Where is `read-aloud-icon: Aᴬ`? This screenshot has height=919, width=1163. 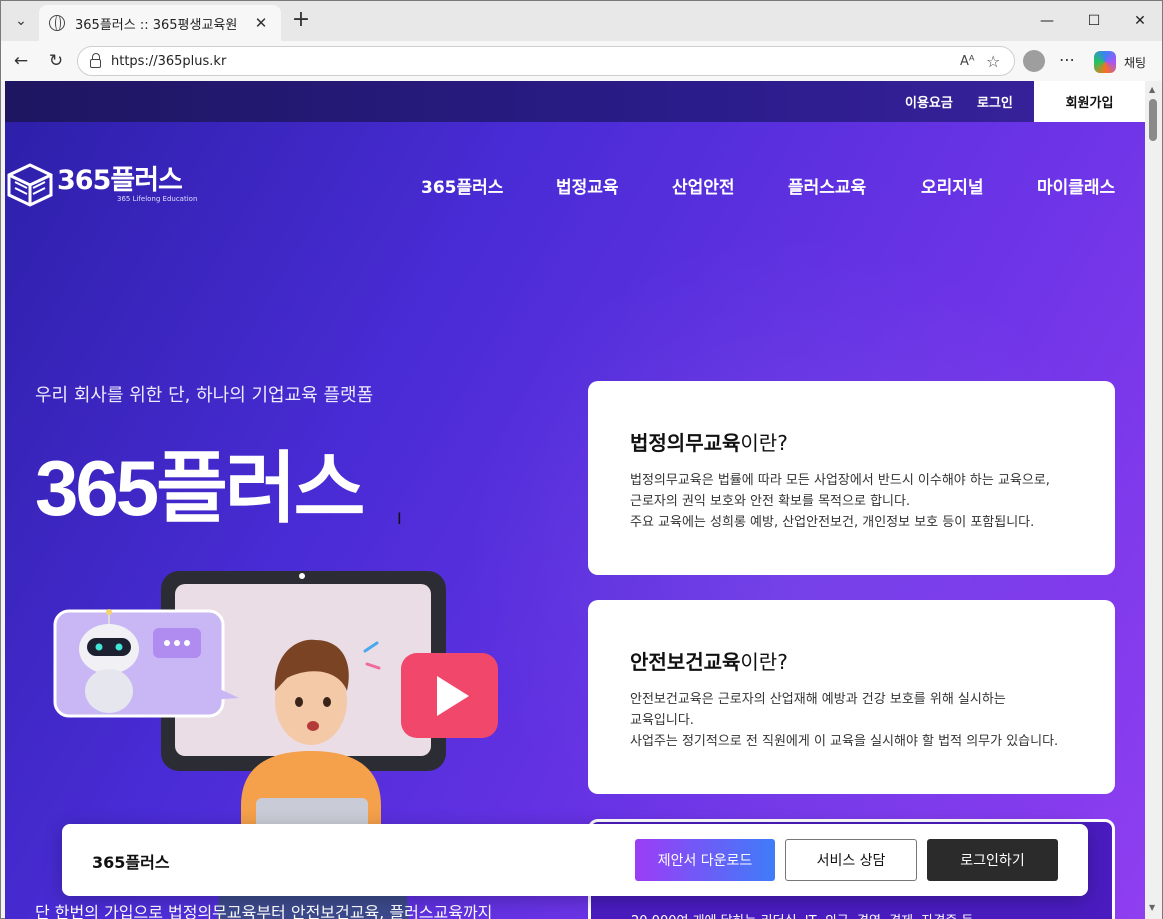
read-aloud-icon: Aᴬ is located at coordinates (973, 61).